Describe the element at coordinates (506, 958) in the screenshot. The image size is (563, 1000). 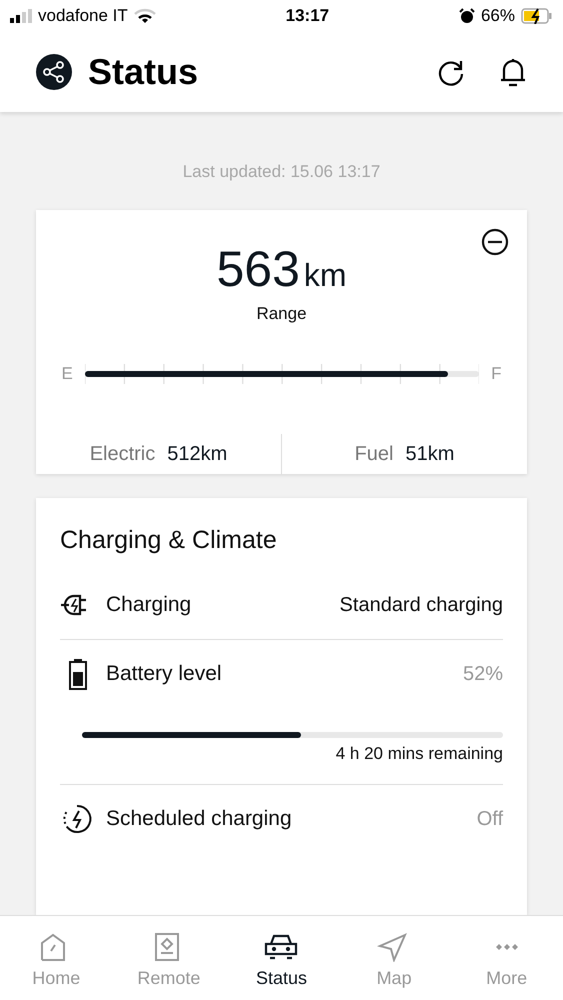
I see `tab-bar-item: More` at that location.